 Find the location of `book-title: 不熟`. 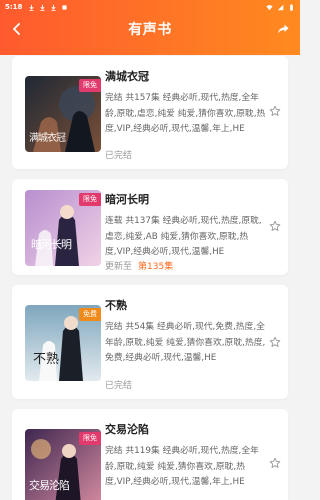

book-title: 不熟 is located at coordinates (116, 305).